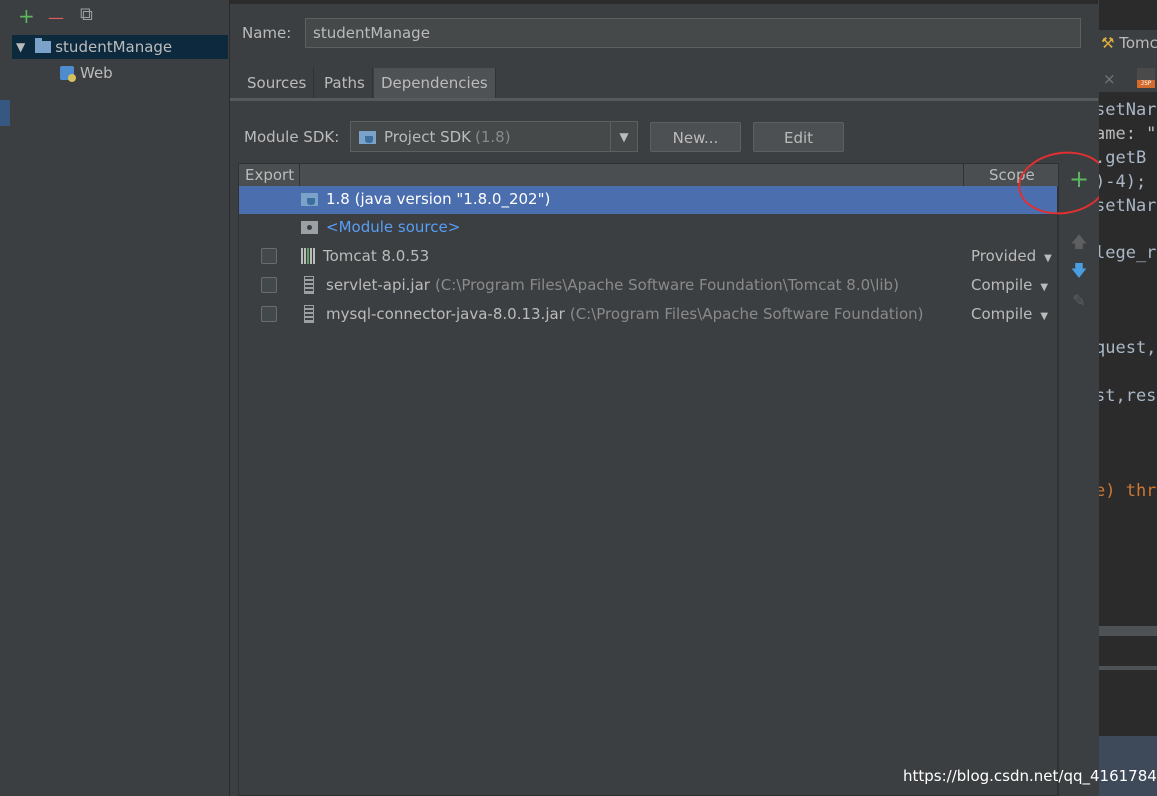  What do you see at coordinates (664, 2) in the screenshot?
I see `top-divider` at bounding box center [664, 2].